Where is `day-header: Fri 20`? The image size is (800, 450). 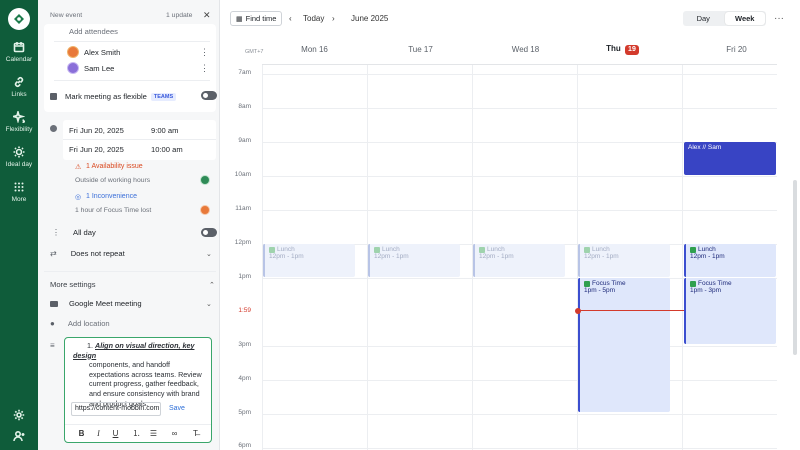
day-header: Fri 20 is located at coordinates (736, 49).